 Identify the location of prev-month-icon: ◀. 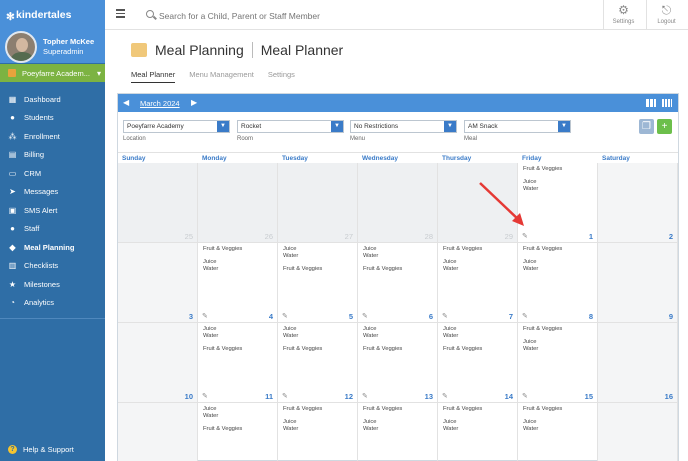
(126, 102).